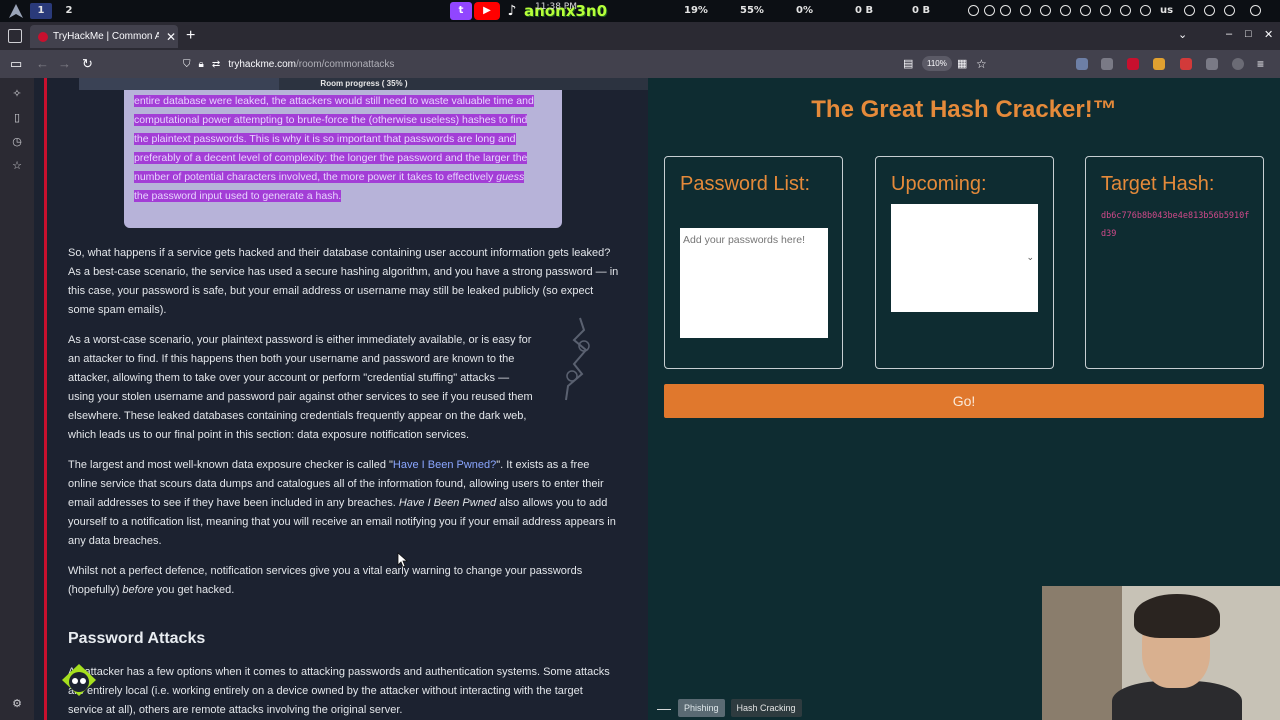  Describe the element at coordinates (137, 638) in the screenshot. I see `section-heading: Password Attacks` at that location.